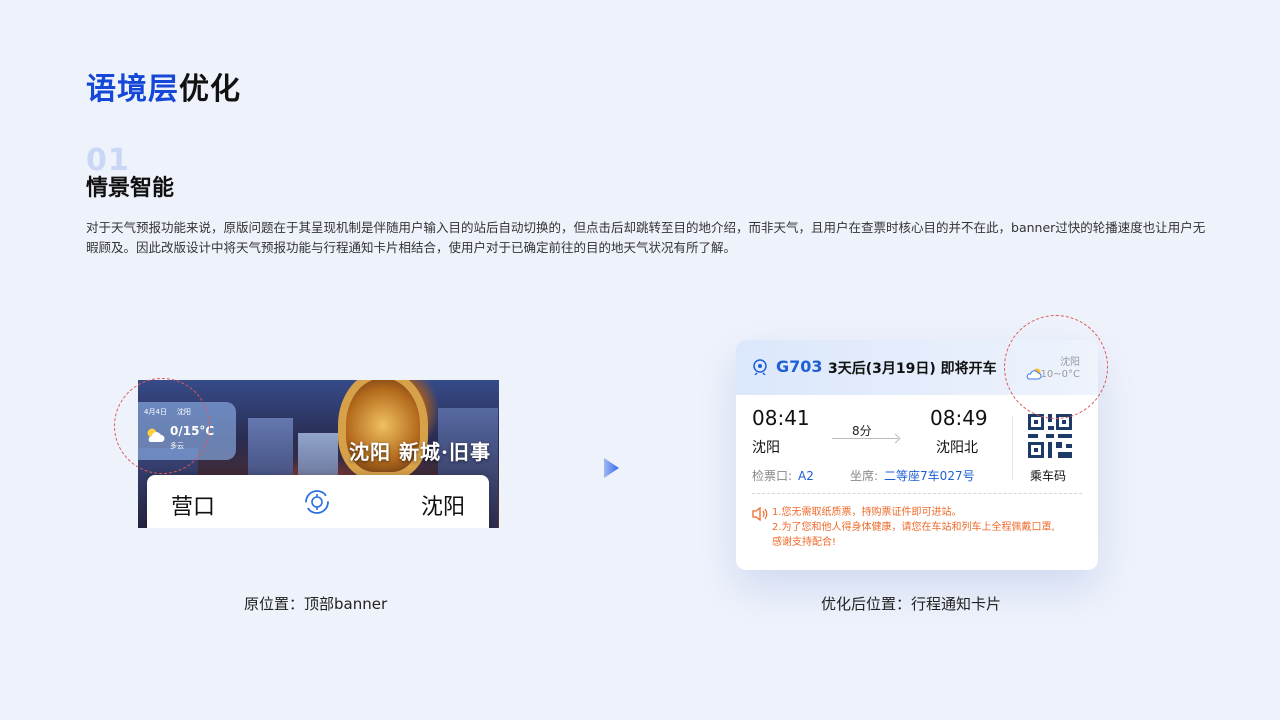 The width and height of the screenshot is (1280, 720). What do you see at coordinates (862, 431) in the screenshot?
I see `trip-duration: 8分` at bounding box center [862, 431].